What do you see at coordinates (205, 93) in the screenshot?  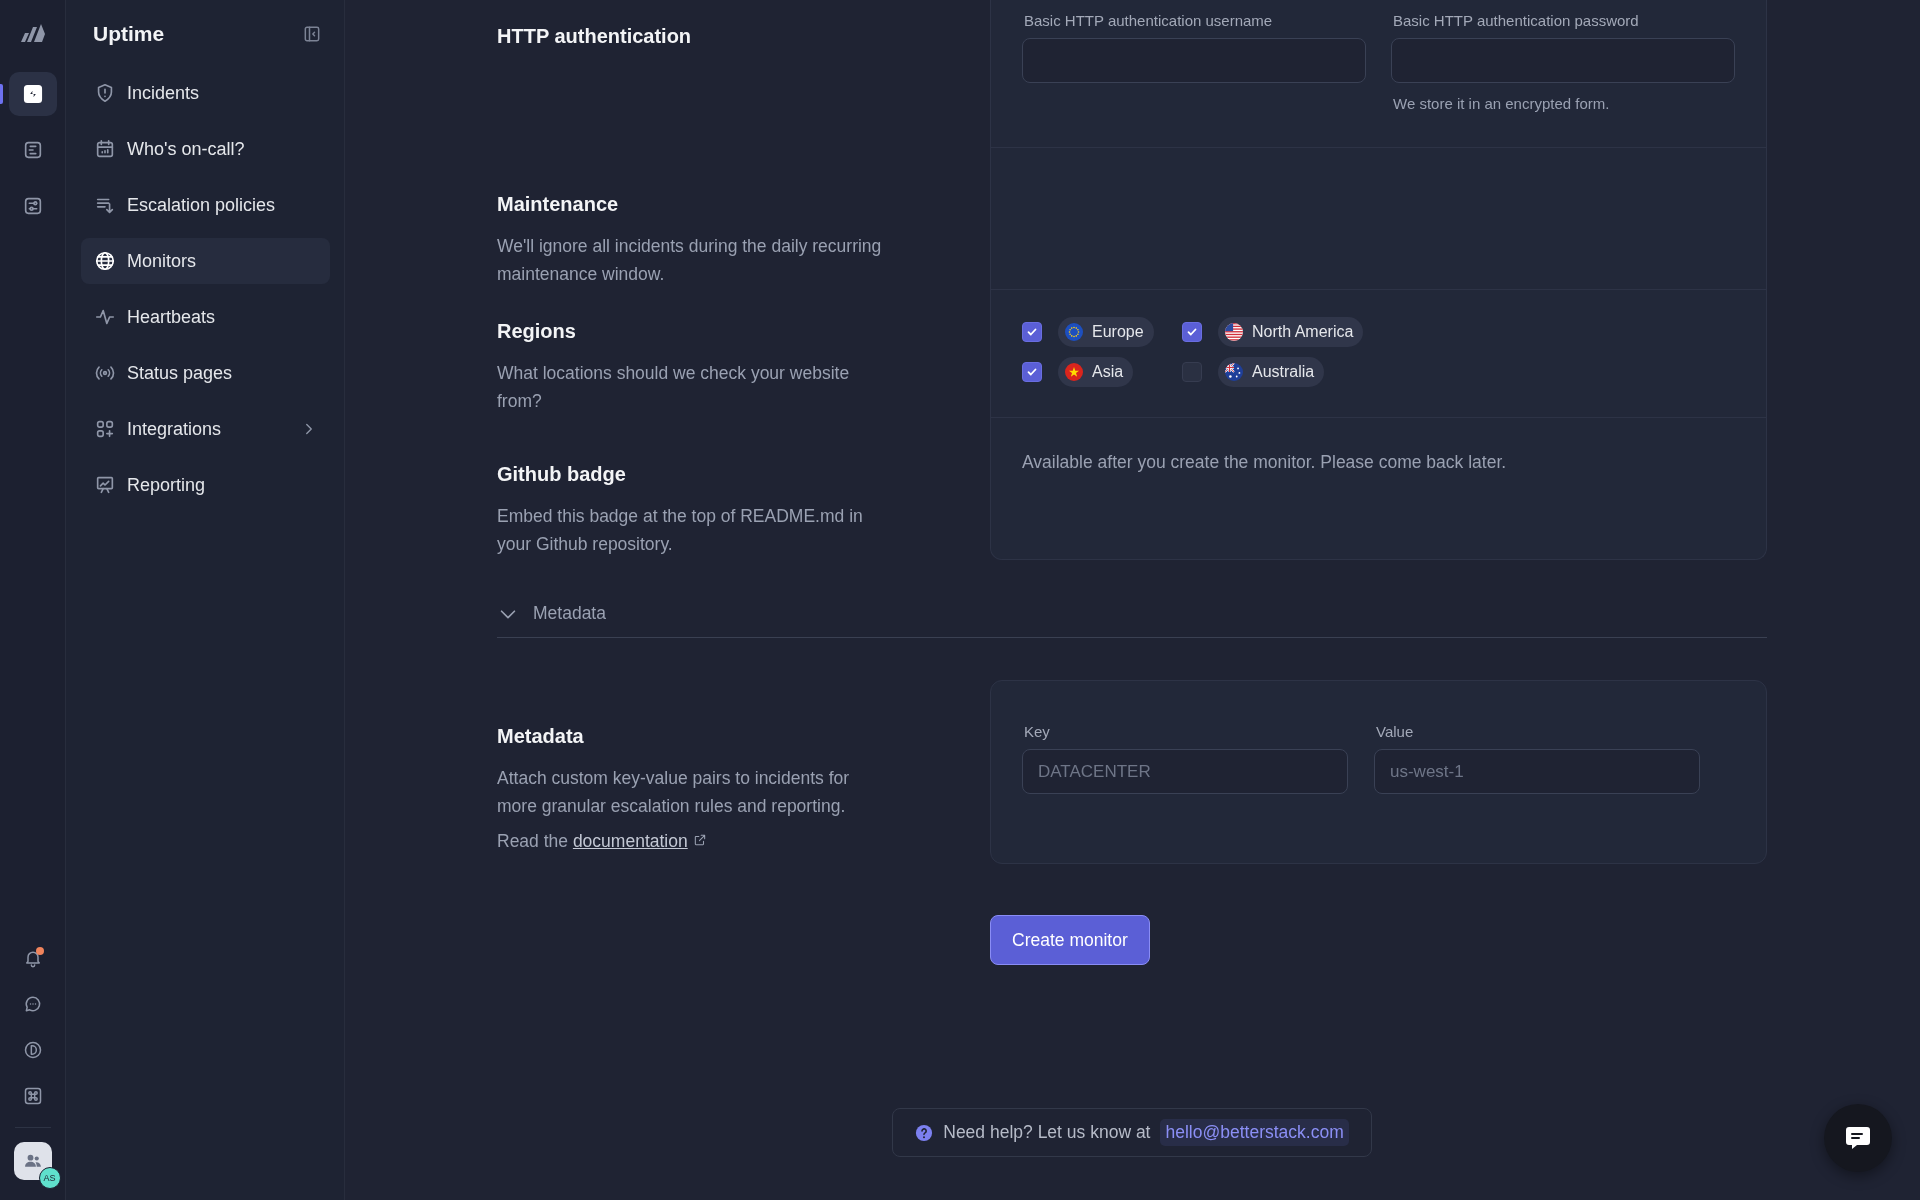 I see `nav-item: Incidents` at bounding box center [205, 93].